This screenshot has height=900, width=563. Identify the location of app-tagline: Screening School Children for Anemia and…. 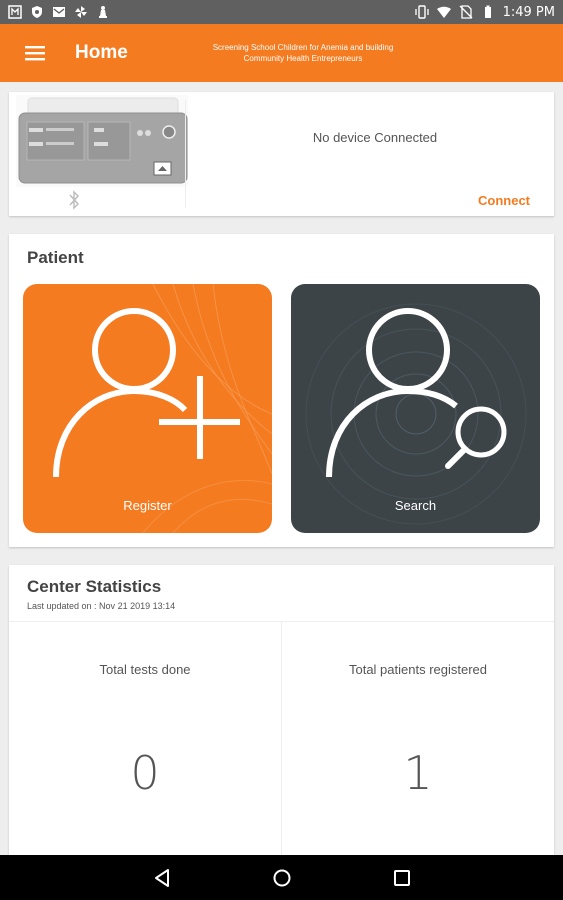
(303, 53).